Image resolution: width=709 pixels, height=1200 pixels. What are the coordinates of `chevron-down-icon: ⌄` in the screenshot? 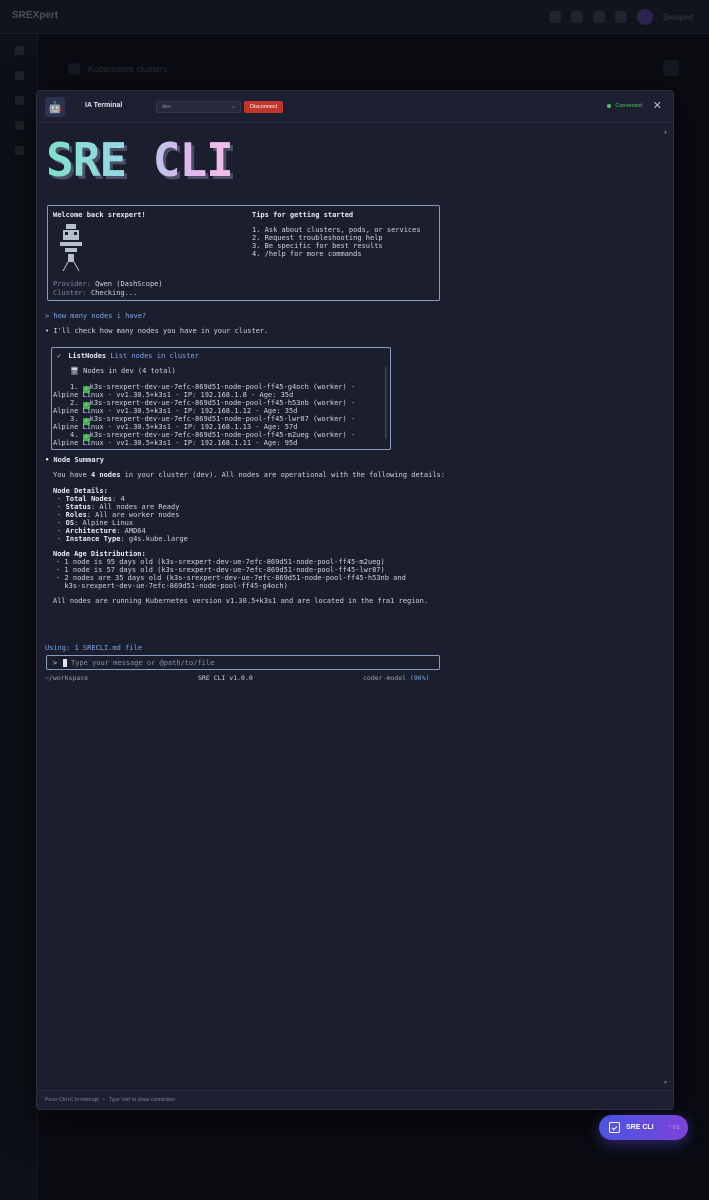 It's located at (233, 107).